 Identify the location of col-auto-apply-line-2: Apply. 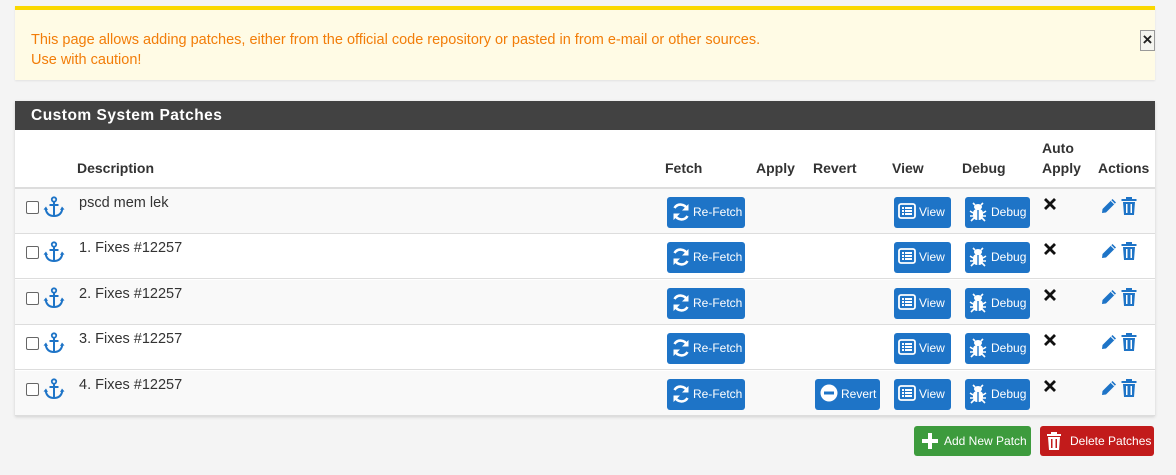
(1061, 168).